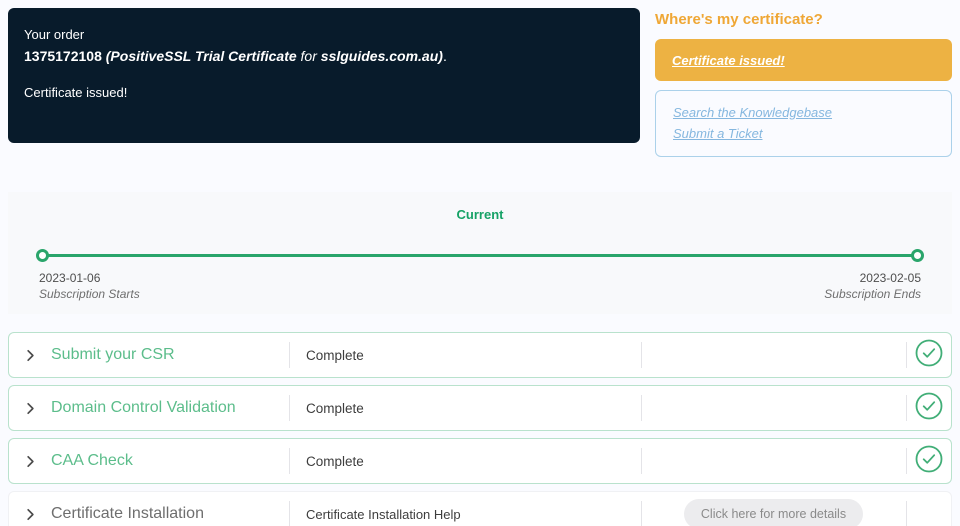  What do you see at coordinates (465, 509) in the screenshot?
I see `step-status: Certificate Installation Help` at bounding box center [465, 509].